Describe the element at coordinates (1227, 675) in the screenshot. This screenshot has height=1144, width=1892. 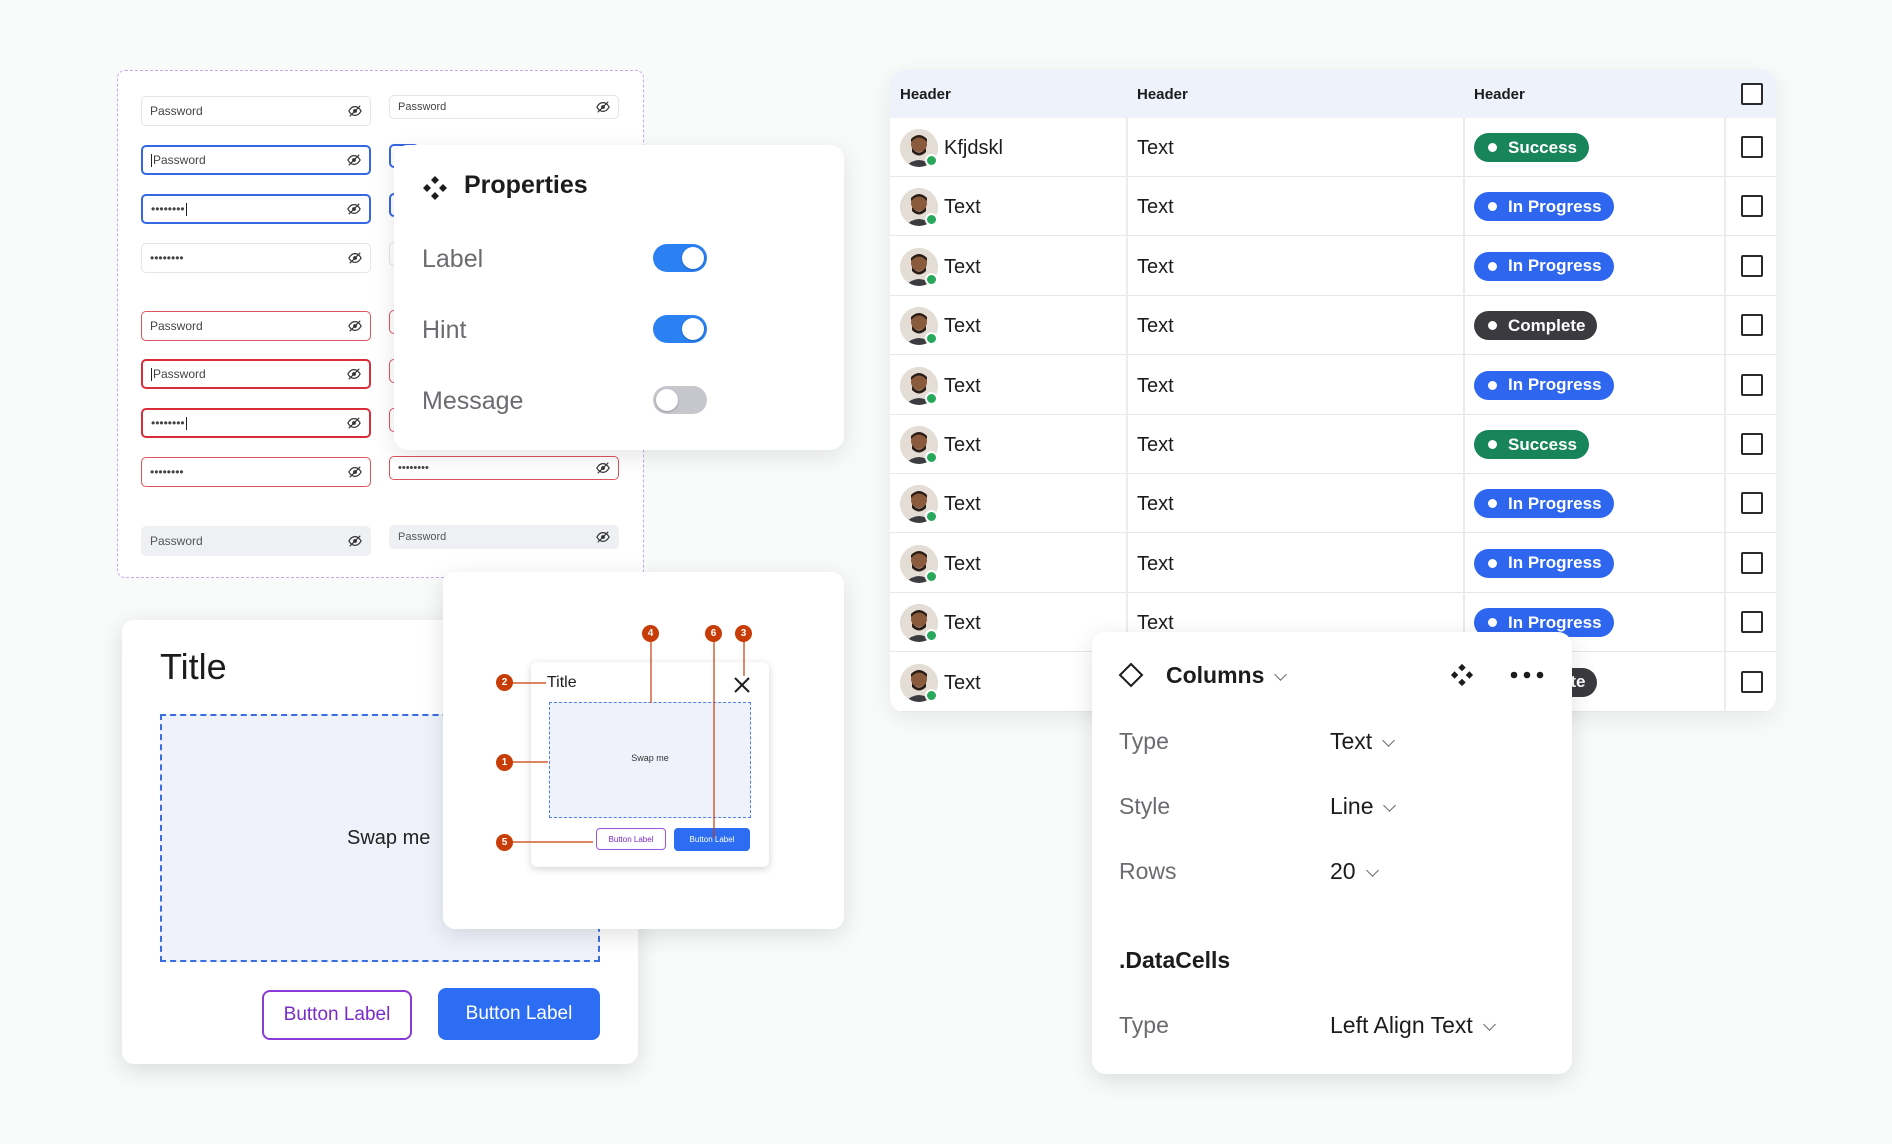
I see `columns-title: Columns` at that location.